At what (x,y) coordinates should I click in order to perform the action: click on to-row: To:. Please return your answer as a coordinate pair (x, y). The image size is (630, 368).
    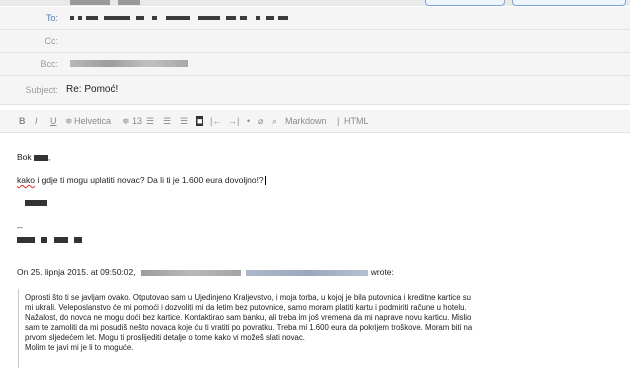
    Looking at the image, I should click on (315, 18).